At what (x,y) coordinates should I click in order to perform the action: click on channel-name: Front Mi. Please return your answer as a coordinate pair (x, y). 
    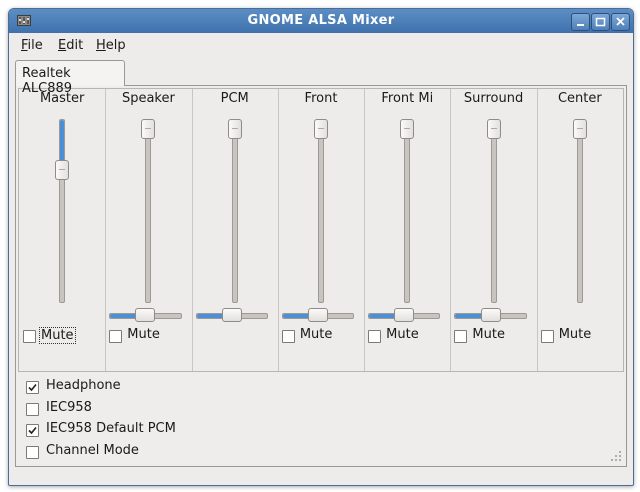
    Looking at the image, I should click on (407, 98).